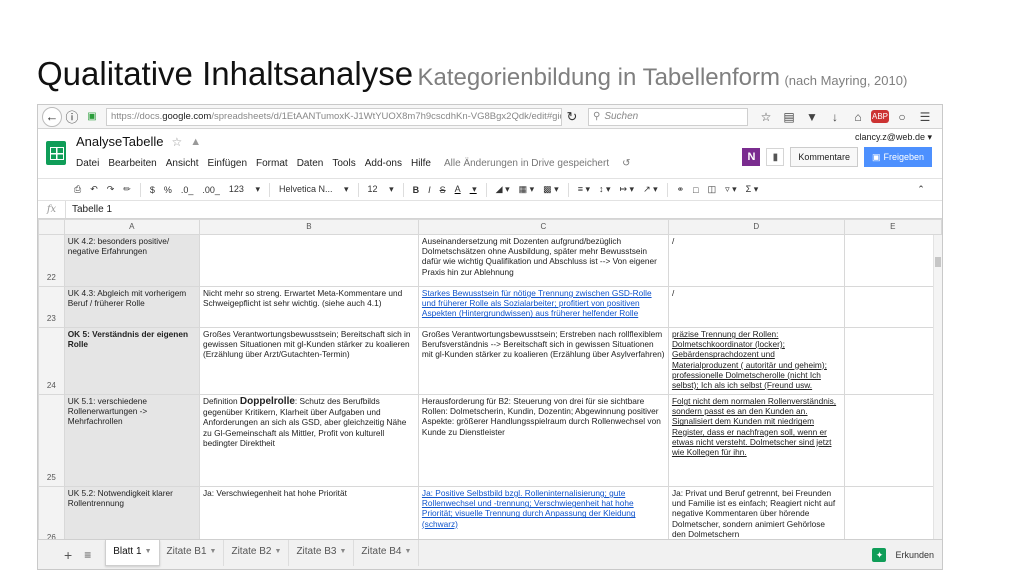 Image resolution: width=1024 pixels, height=576 pixels. I want to click on tab-zitate-b4: Zitate B4 ▼, so click(387, 553).